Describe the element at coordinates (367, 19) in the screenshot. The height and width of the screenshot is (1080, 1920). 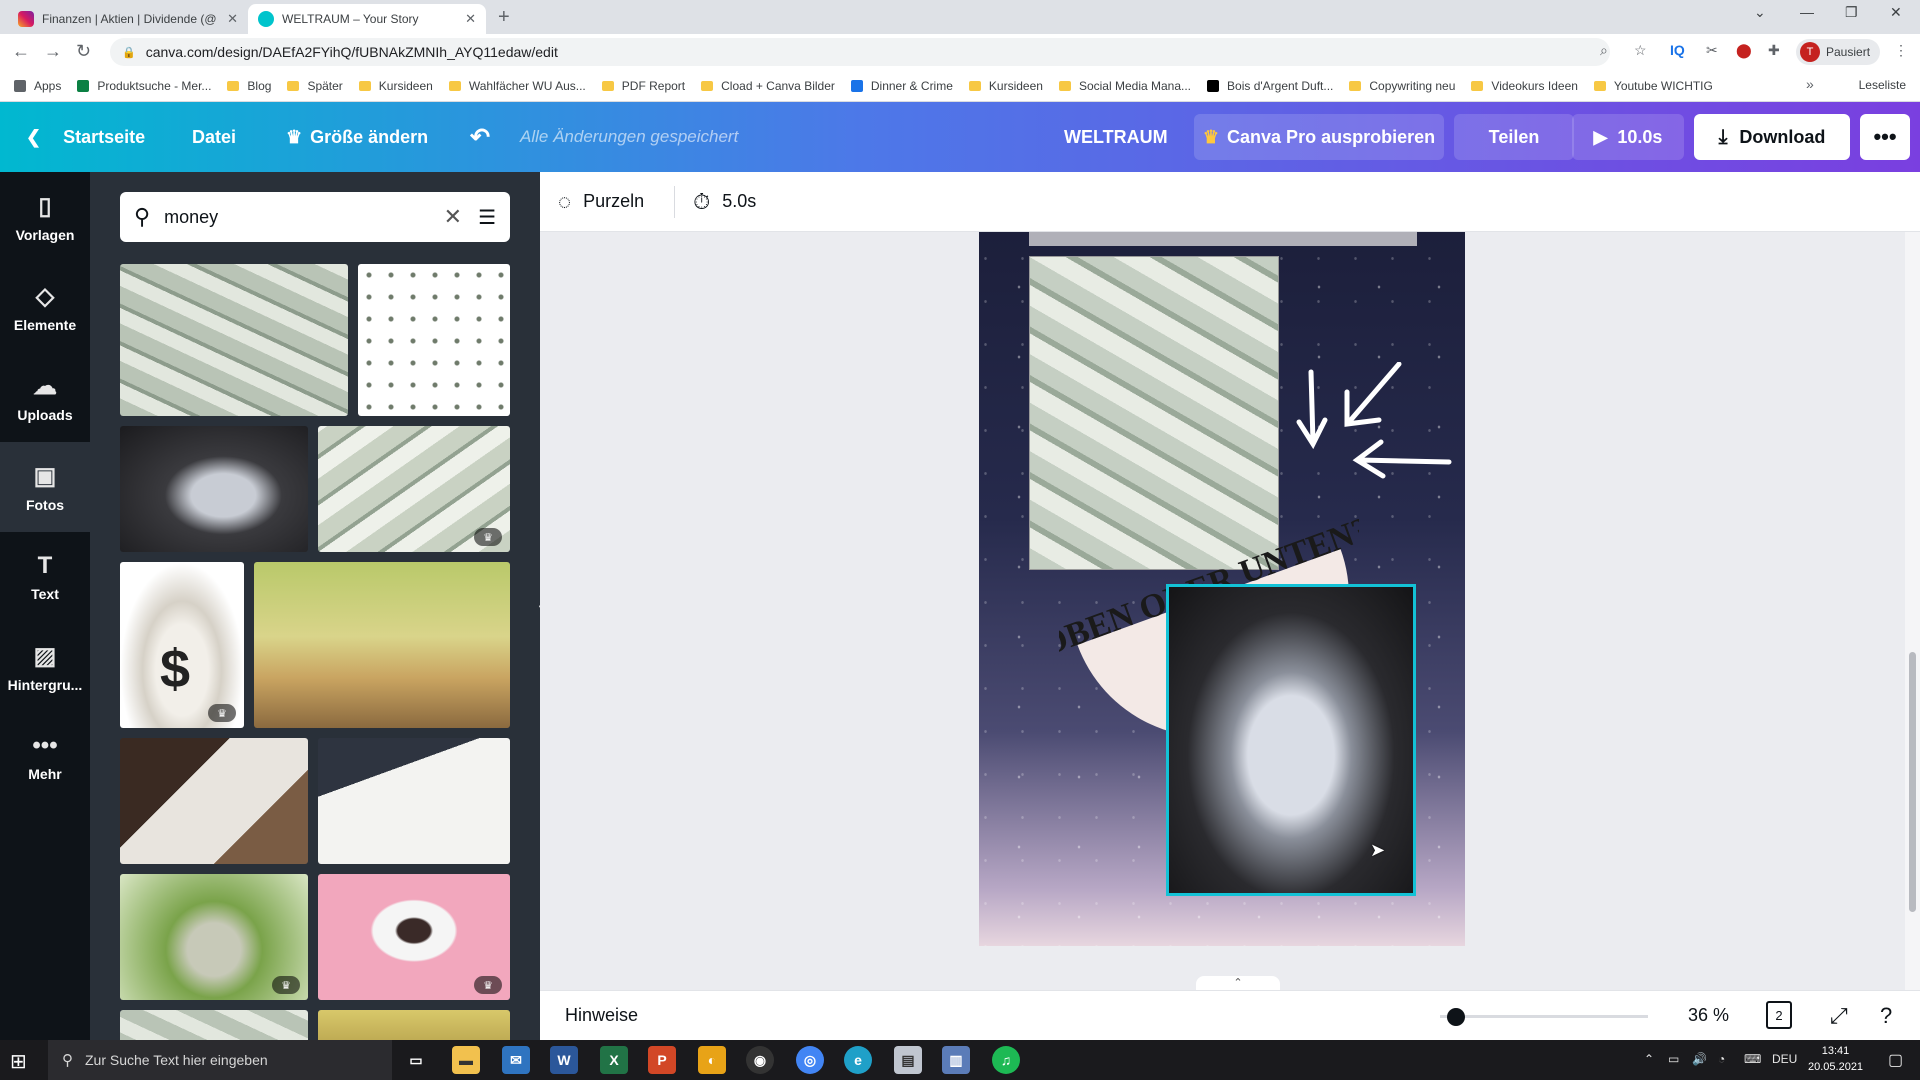
I see `browser-tab-canva: WELTRAUM – Your Story ✕` at that location.